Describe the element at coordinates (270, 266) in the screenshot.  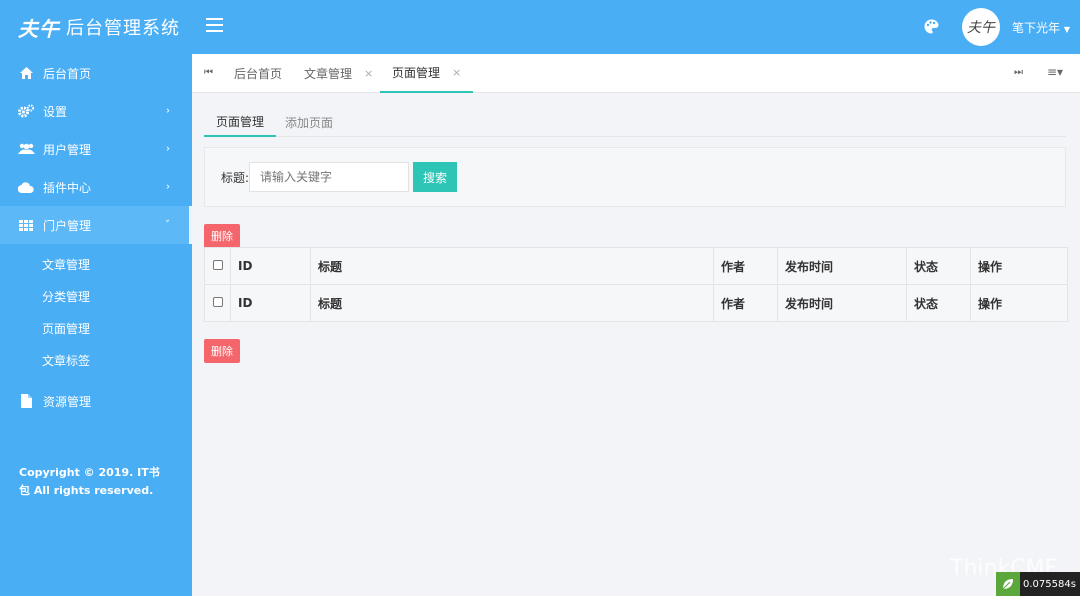
I see `column-header: ID` at that location.